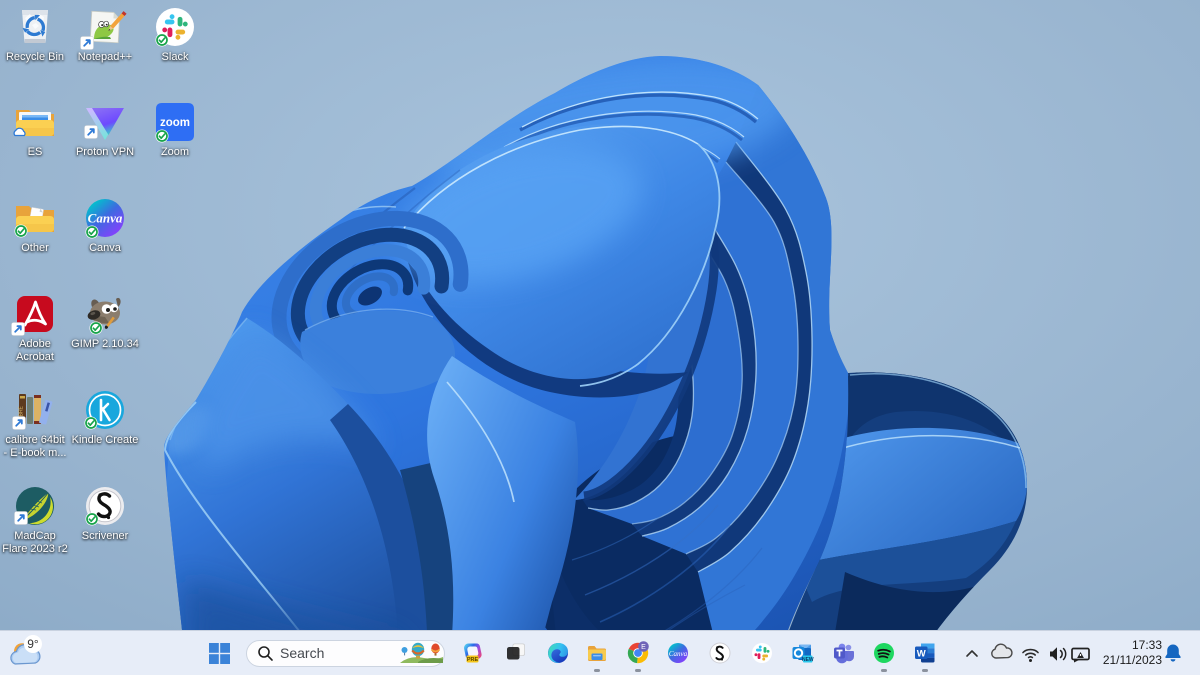 Image resolution: width=1200 pixels, height=675 pixels. What do you see at coordinates (643, 647) in the screenshot?
I see `svg-text: E` at bounding box center [643, 647].